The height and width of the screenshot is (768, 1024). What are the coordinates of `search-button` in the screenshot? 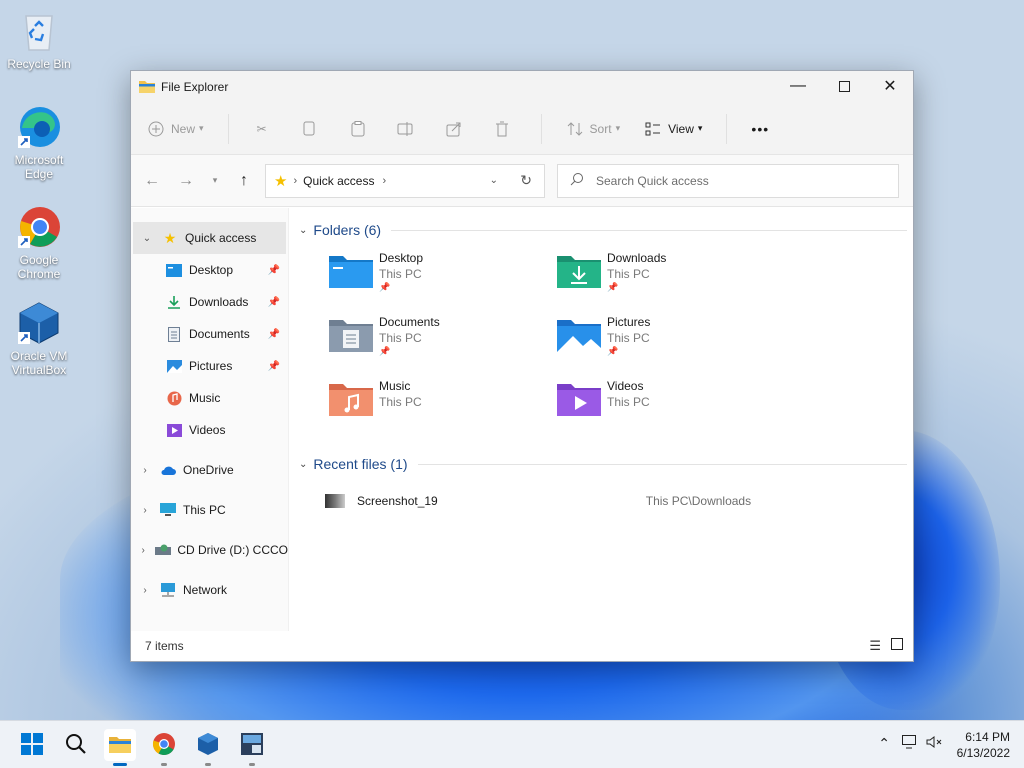 It's located at (76, 745).